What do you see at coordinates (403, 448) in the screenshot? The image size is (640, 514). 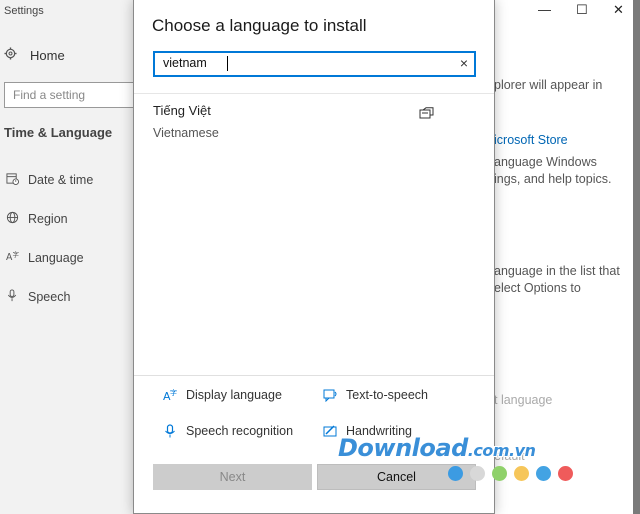 I see `watermark-text: Download` at bounding box center [403, 448].